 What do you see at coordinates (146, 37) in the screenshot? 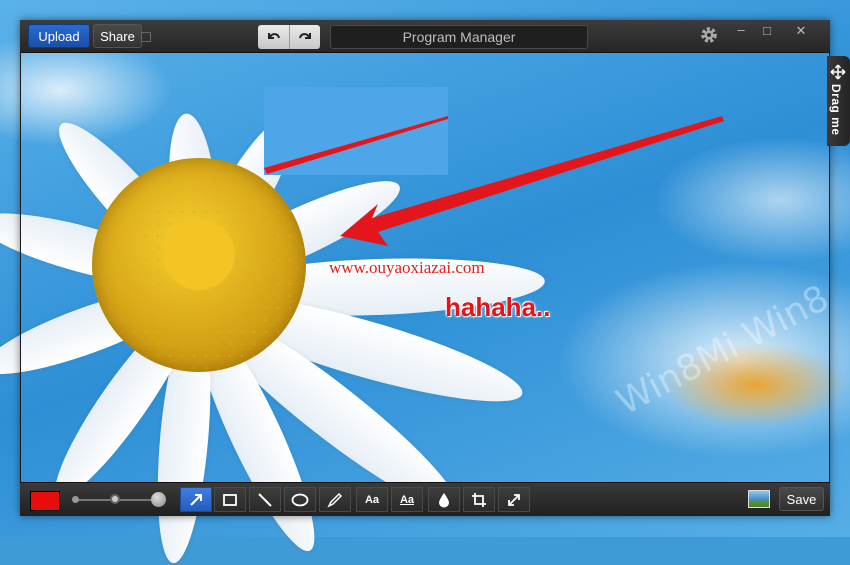
I see `share-option-checkbox` at bounding box center [146, 37].